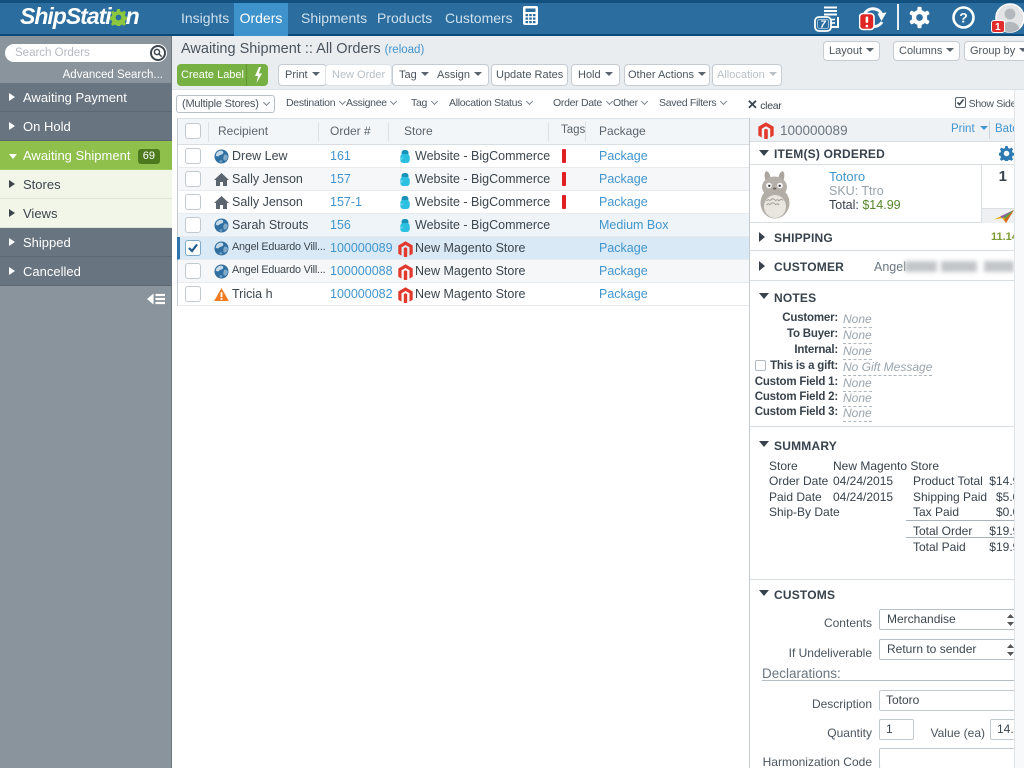  What do you see at coordinates (823, 25) in the screenshot?
I see `svg-text: 7` at bounding box center [823, 25].